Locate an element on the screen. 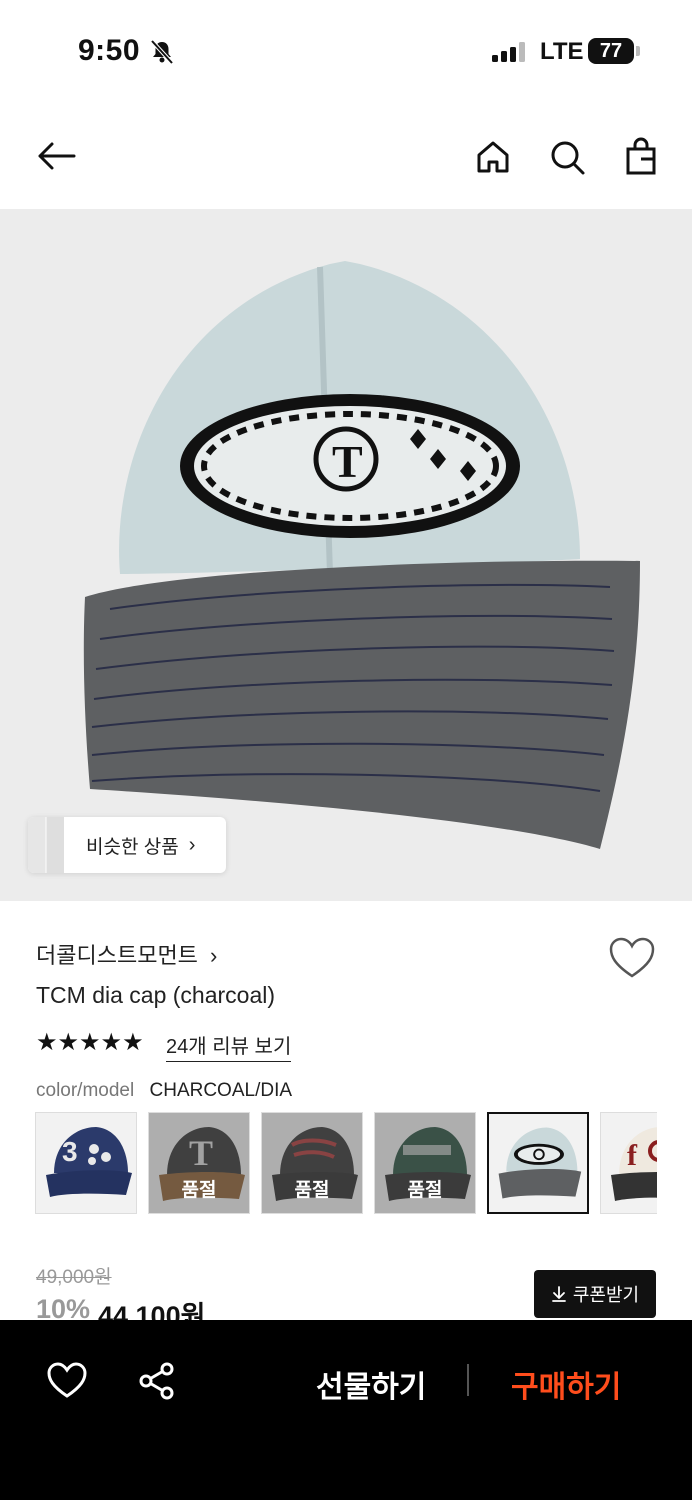  back-arrow-icon is located at coordinates (56, 156).